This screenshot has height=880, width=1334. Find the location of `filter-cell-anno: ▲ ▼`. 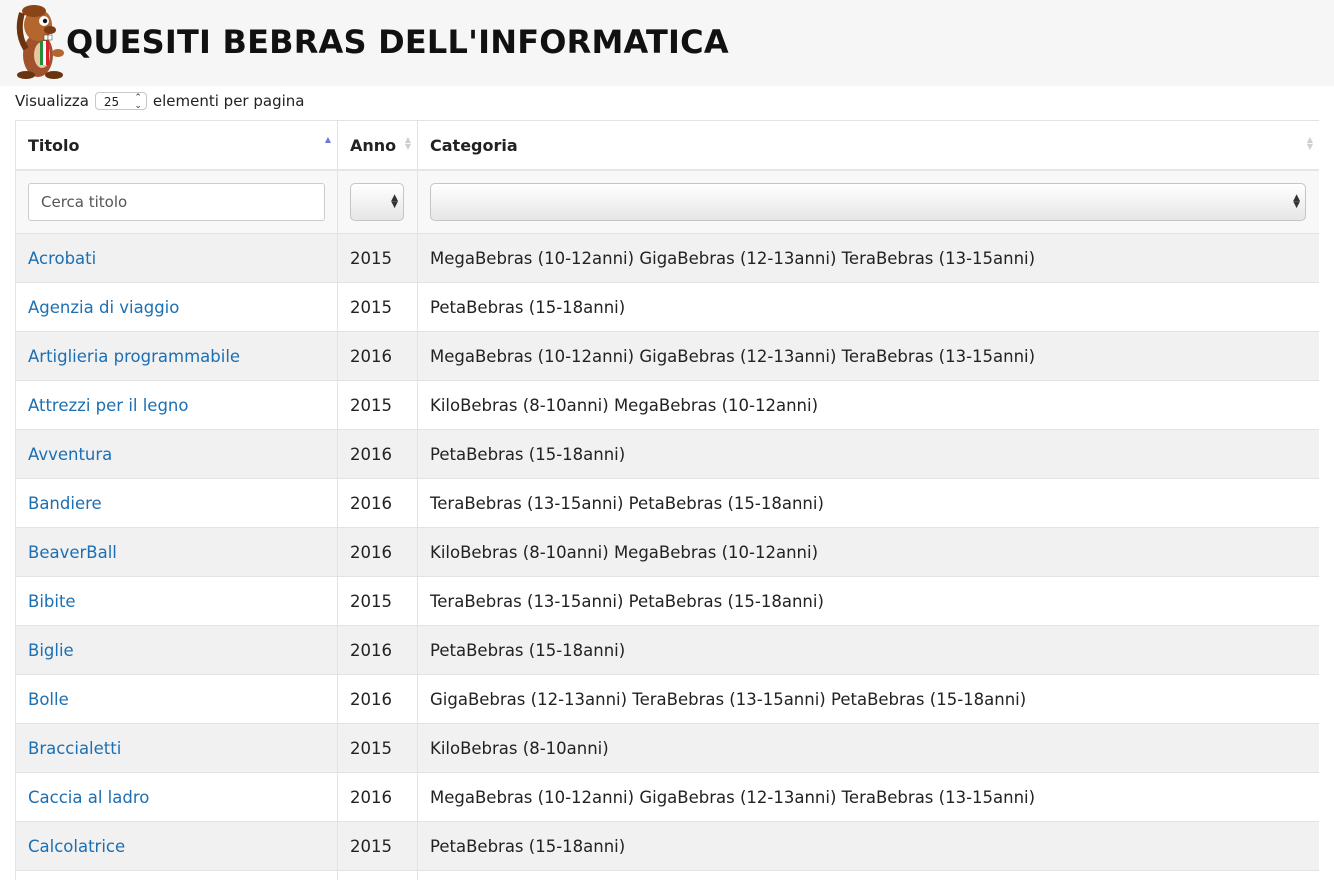

filter-cell-anno: ▲ ▼ is located at coordinates (377, 201).